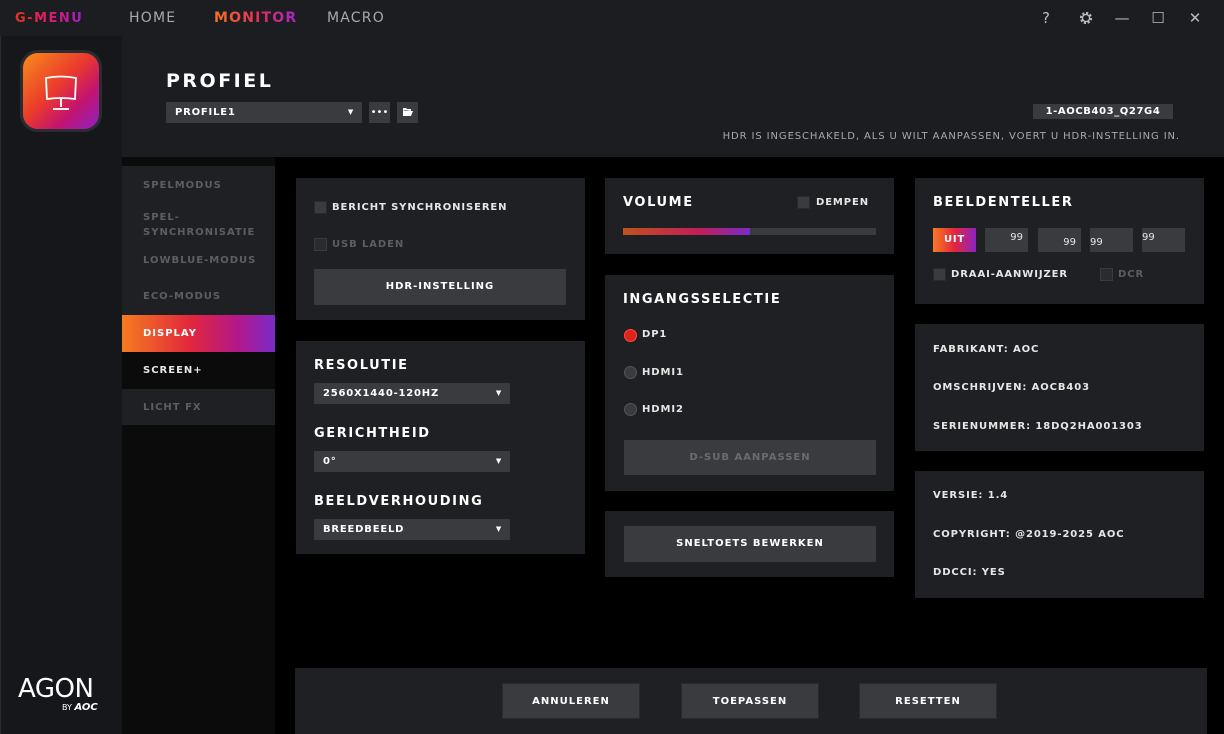 This screenshot has height=734, width=1224. Describe the element at coordinates (1003, 202) in the screenshot. I see `beeldenteller-title: BEELDENTELLER` at that location.